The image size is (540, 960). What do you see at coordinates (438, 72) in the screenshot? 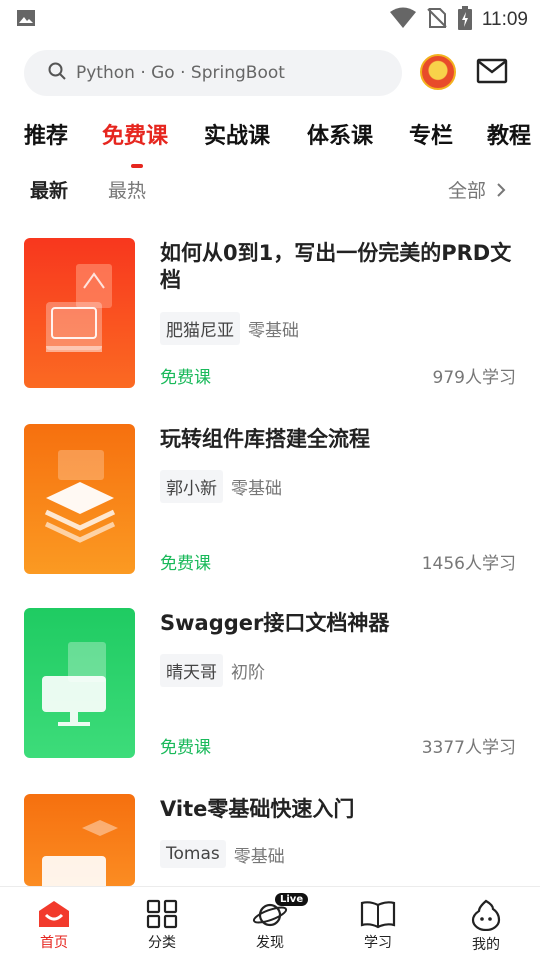
I see `avatar` at bounding box center [438, 72].